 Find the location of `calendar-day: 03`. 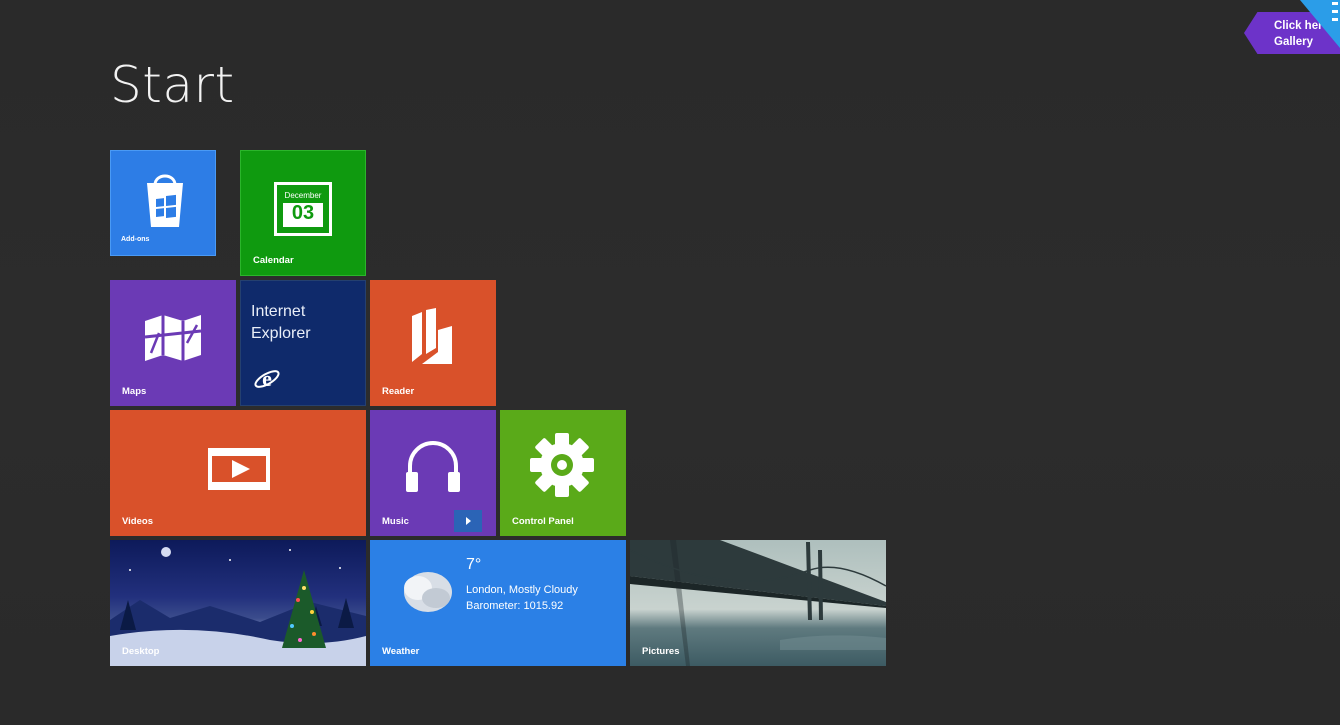

calendar-day: 03 is located at coordinates (303, 213).